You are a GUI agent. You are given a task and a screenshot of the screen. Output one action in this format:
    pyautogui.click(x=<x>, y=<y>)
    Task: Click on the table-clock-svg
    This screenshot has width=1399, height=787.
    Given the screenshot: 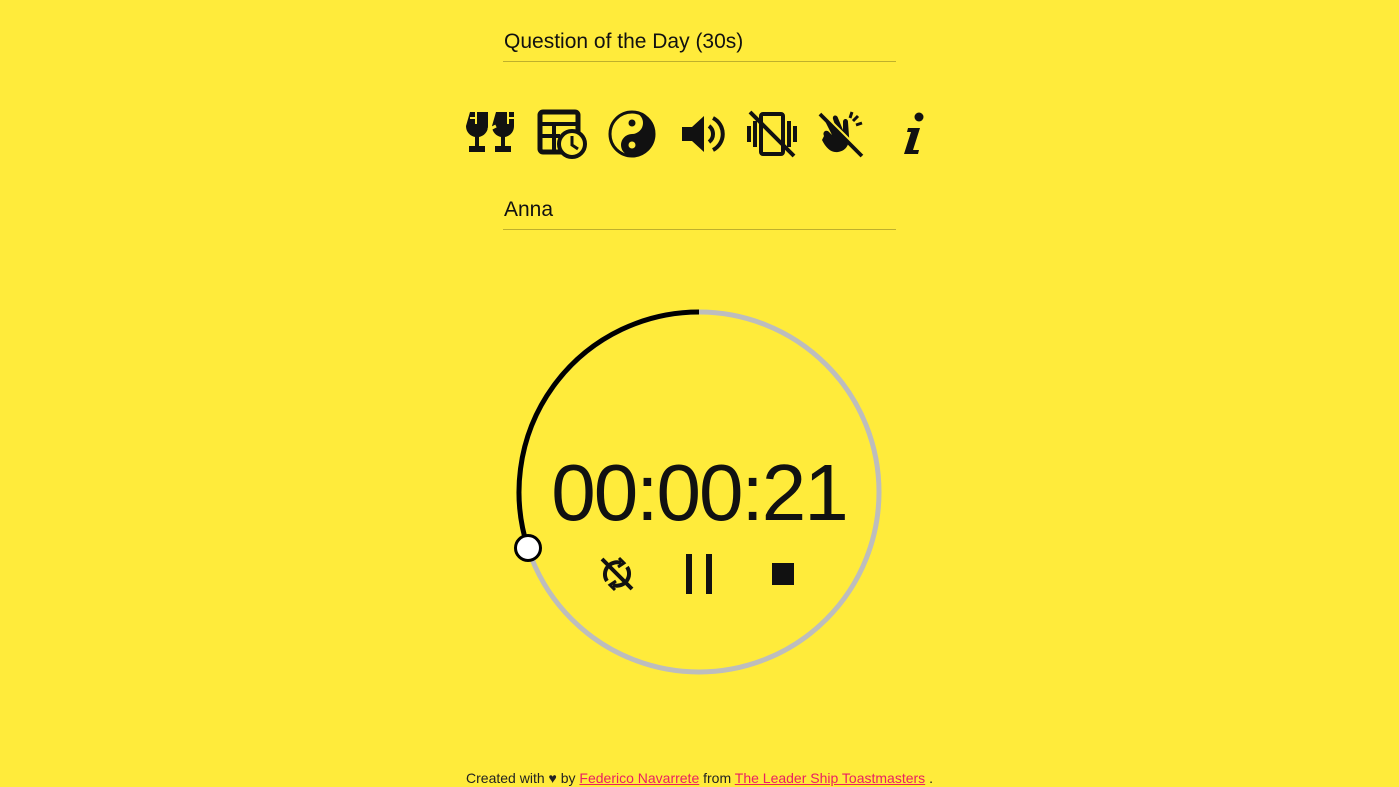 What is the action you would take?
    pyautogui.click(x=562, y=134)
    